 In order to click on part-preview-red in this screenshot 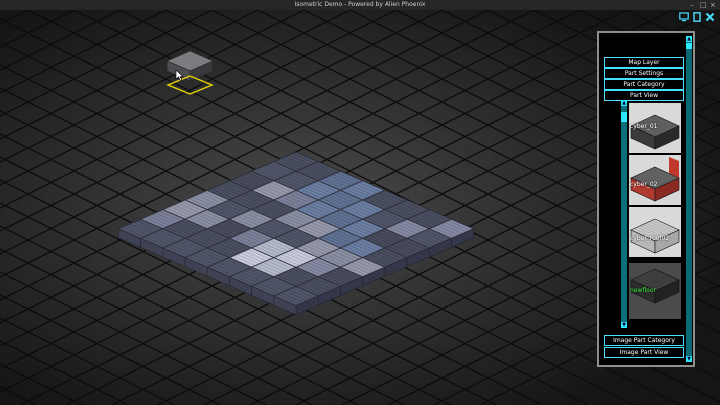, I will do `click(655, 180)`.